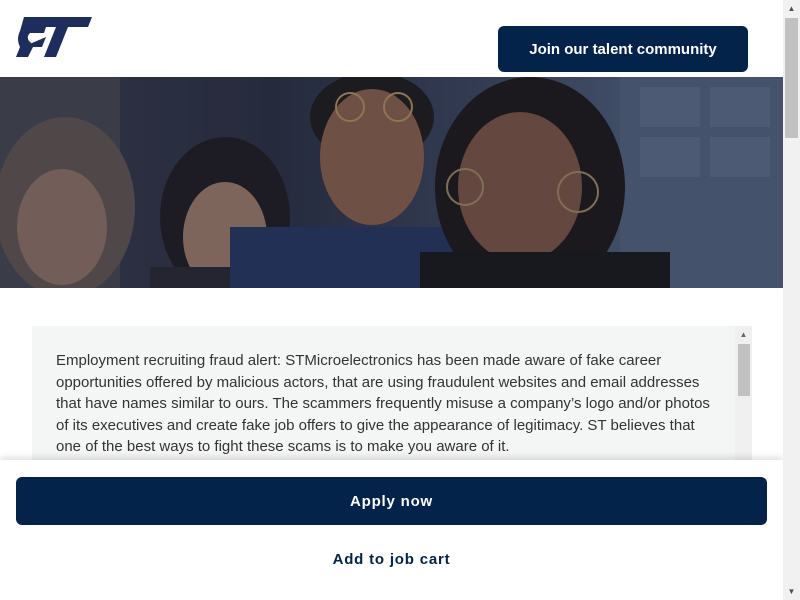 This screenshot has width=800, height=600. I want to click on join-talent-community-button: Join our talent community, so click(623, 49).